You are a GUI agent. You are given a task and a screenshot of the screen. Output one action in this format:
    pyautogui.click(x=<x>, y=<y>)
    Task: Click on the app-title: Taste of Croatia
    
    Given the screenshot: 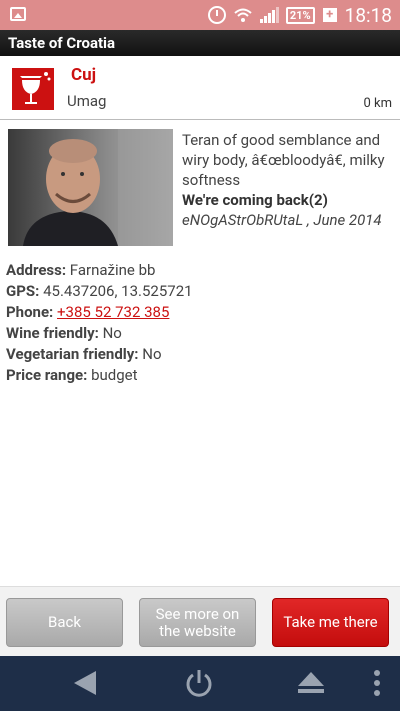 What is the action you would take?
    pyautogui.click(x=200, y=43)
    